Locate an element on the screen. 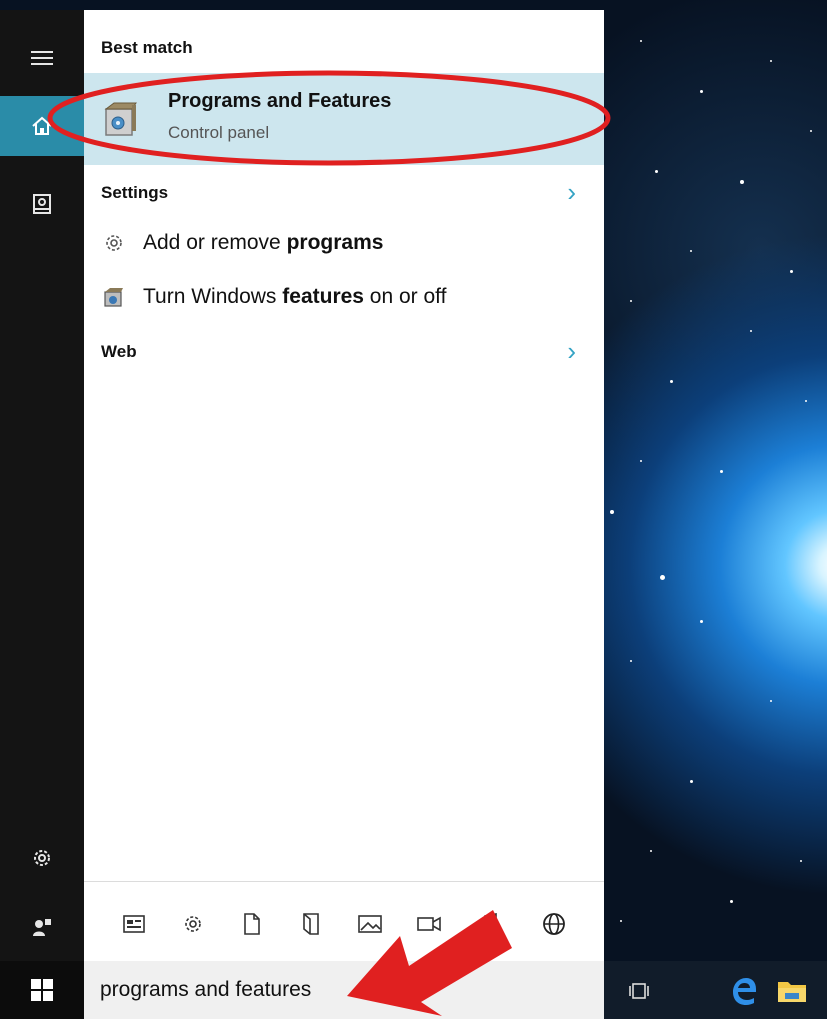  web-chevron-icon: › is located at coordinates (571, 351).